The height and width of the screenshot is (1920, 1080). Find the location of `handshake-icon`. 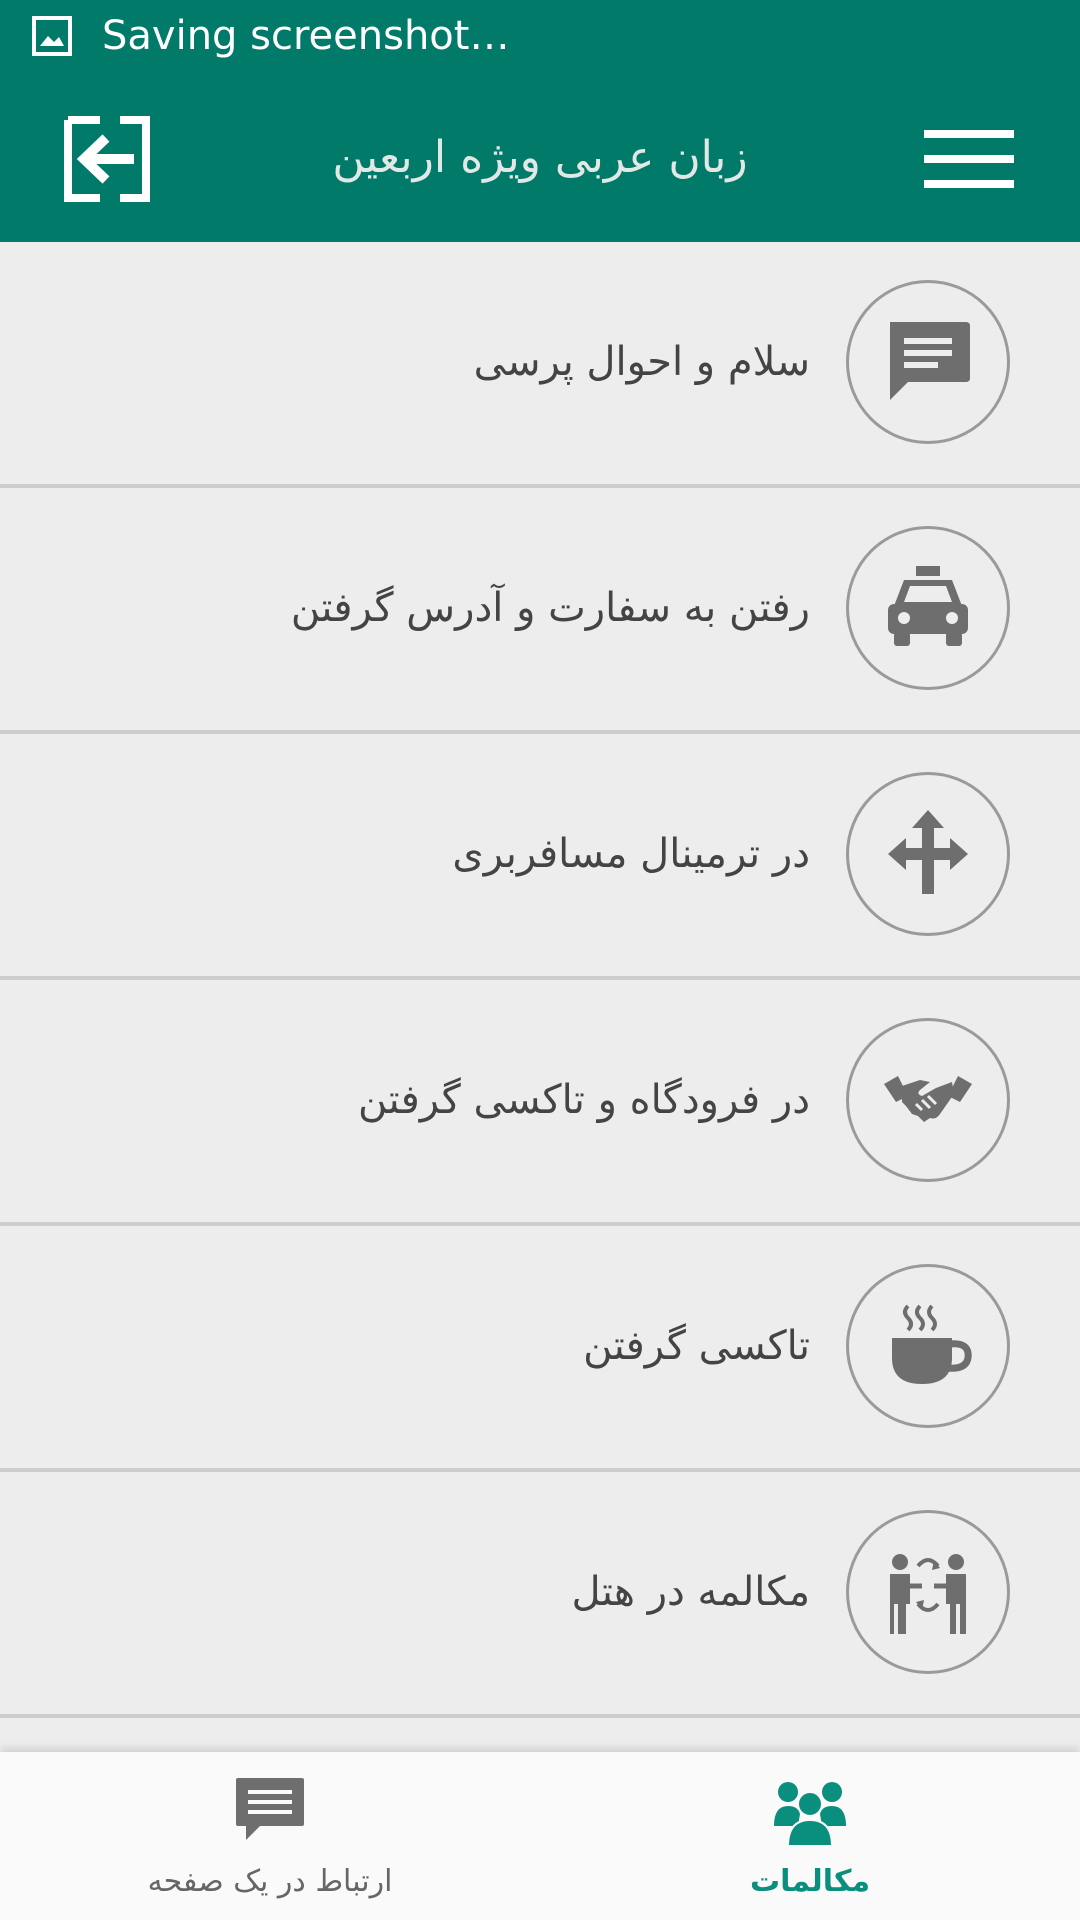

handshake-icon is located at coordinates (928, 1099).